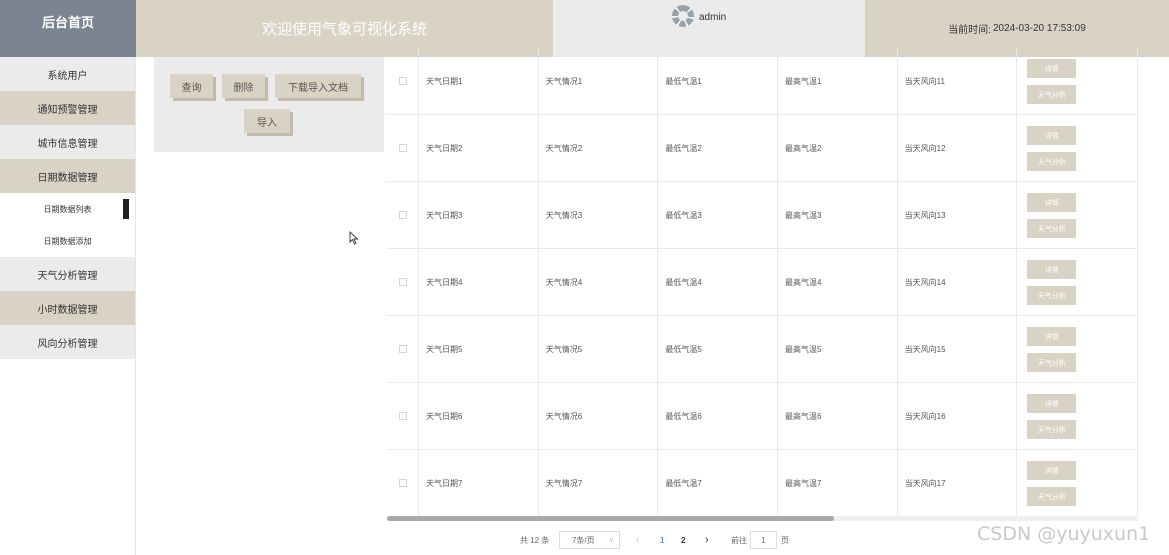 Image resolution: width=1169 pixels, height=555 pixels. I want to click on table-row: 天气日期7 天气情况7 最低气温7 最高气温7 当天风向17 详情 天气分析, so click(762, 483).